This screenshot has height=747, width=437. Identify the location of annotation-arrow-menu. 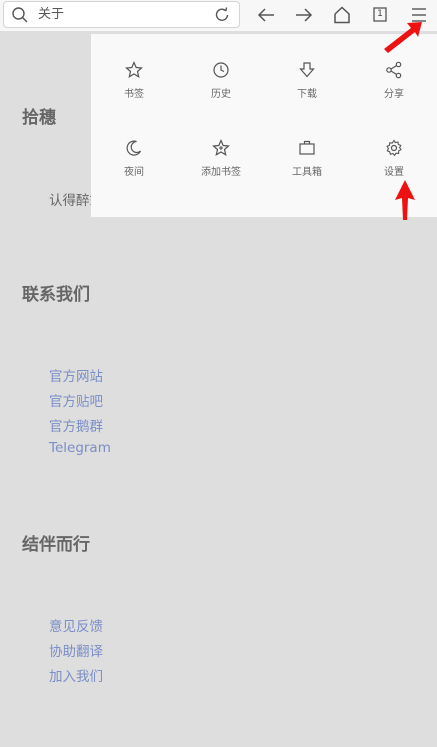
(403, 37).